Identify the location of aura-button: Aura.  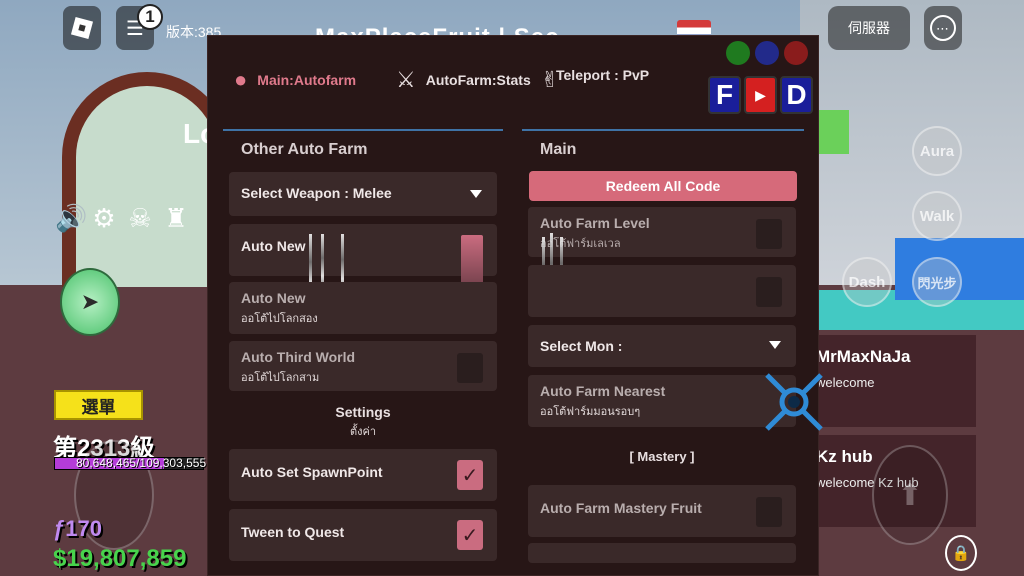
(937, 151).